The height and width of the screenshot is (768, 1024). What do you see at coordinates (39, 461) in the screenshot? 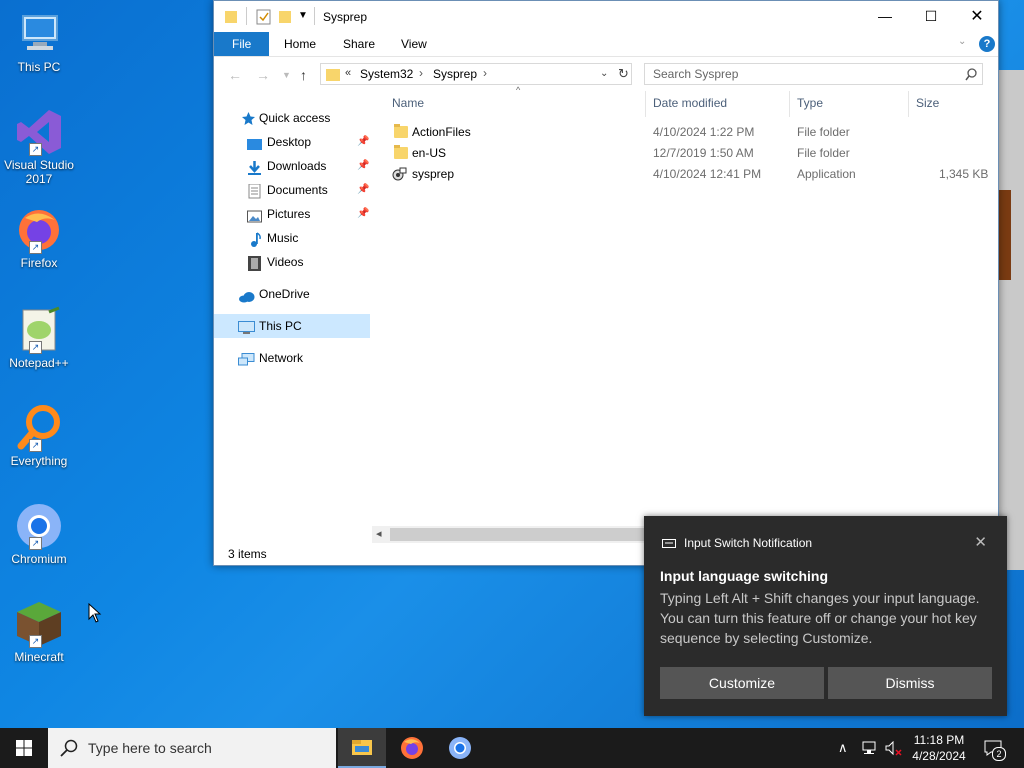
I see `desktop-icon-label: Everything` at bounding box center [39, 461].